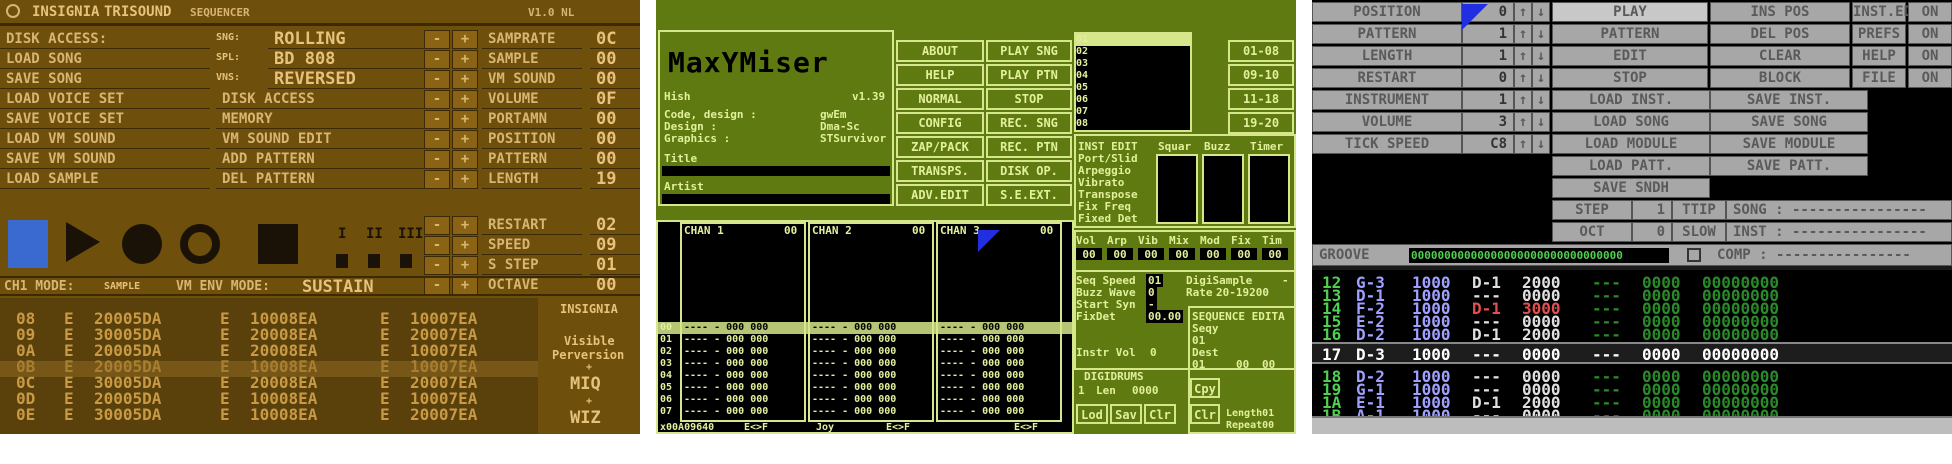 The width and height of the screenshot is (1952, 464). What do you see at coordinates (1652, 210) in the screenshot?
I see `step-value: 1` at bounding box center [1652, 210].